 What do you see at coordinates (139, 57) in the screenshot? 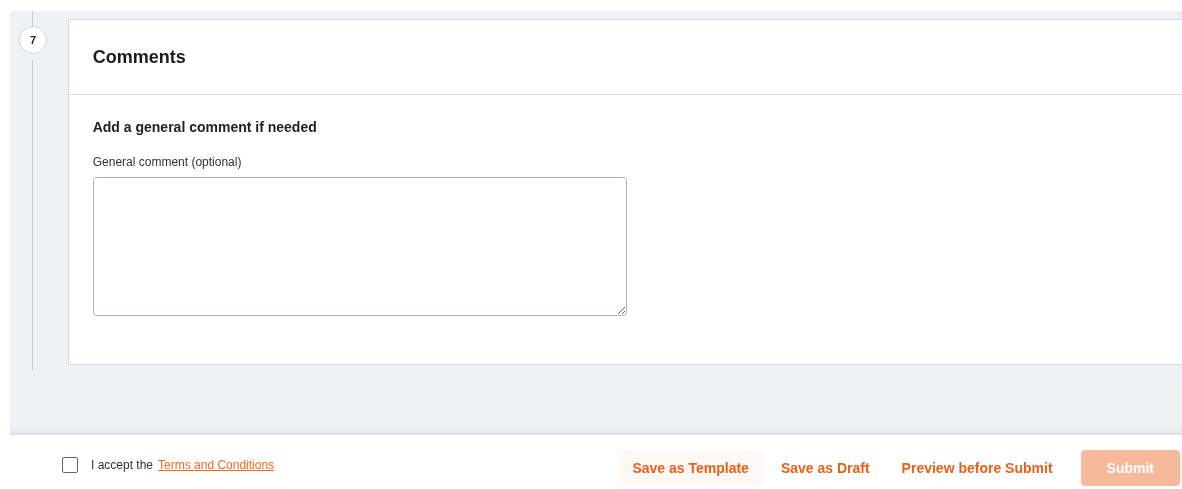
I see `section-title: Comments` at bounding box center [139, 57].